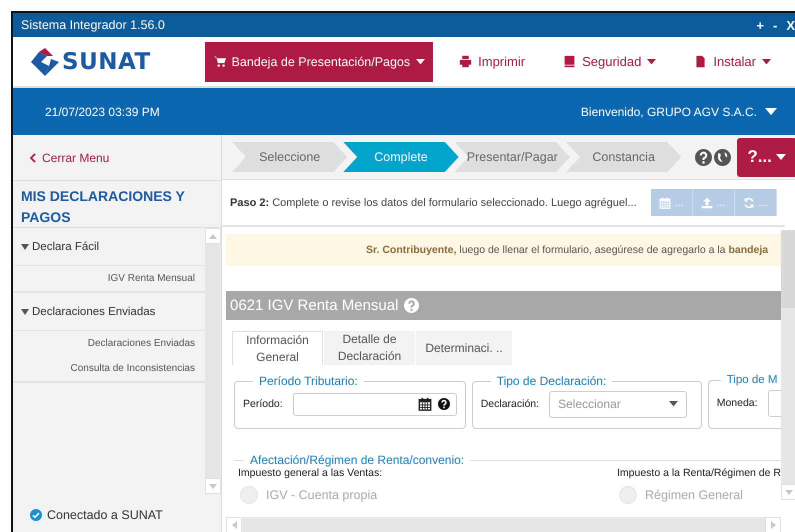 This screenshot has height=532, width=795. What do you see at coordinates (106, 61) in the screenshot?
I see `logo-text: SUNAT` at bounding box center [106, 61].